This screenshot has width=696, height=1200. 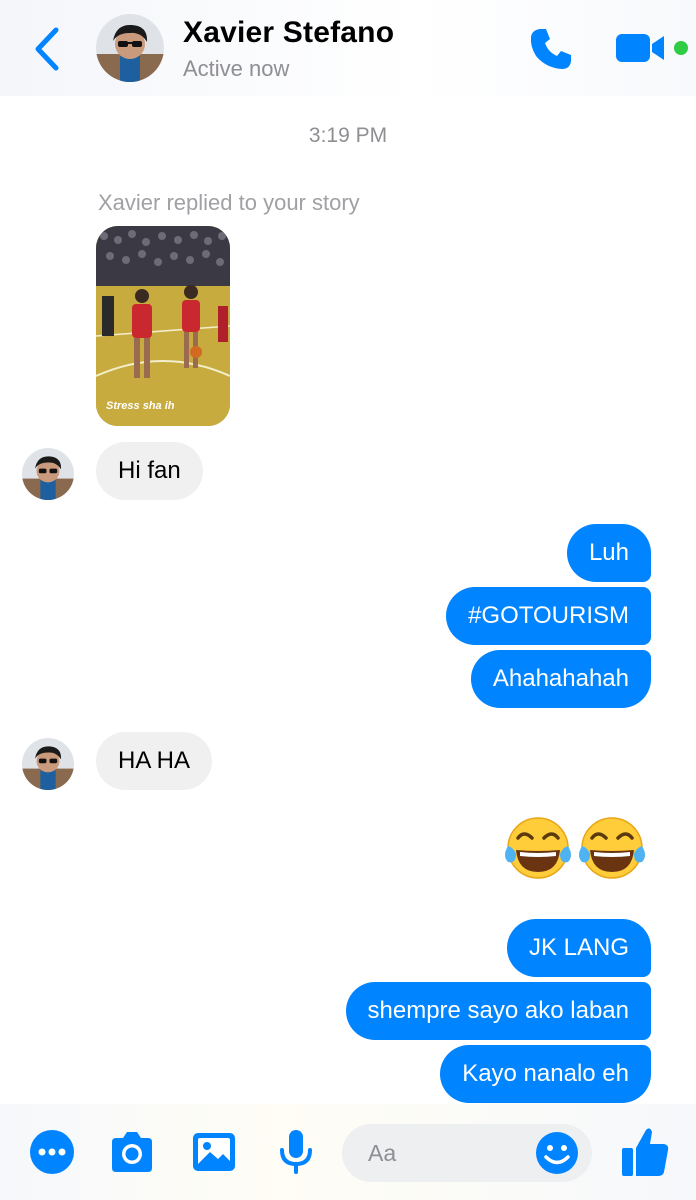 I want to click on online-indicator, so click(x=681, y=48).